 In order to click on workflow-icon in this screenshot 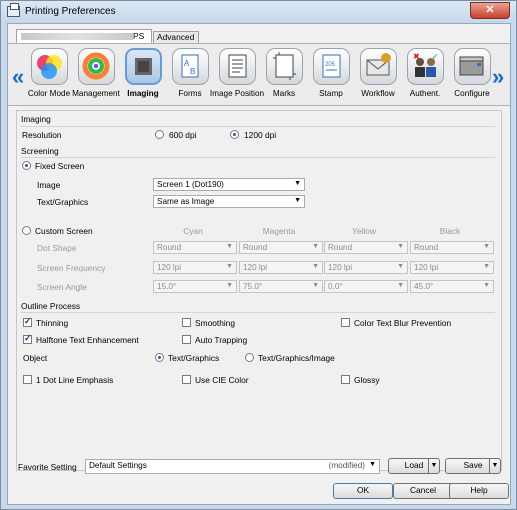, I will do `click(378, 66)`.